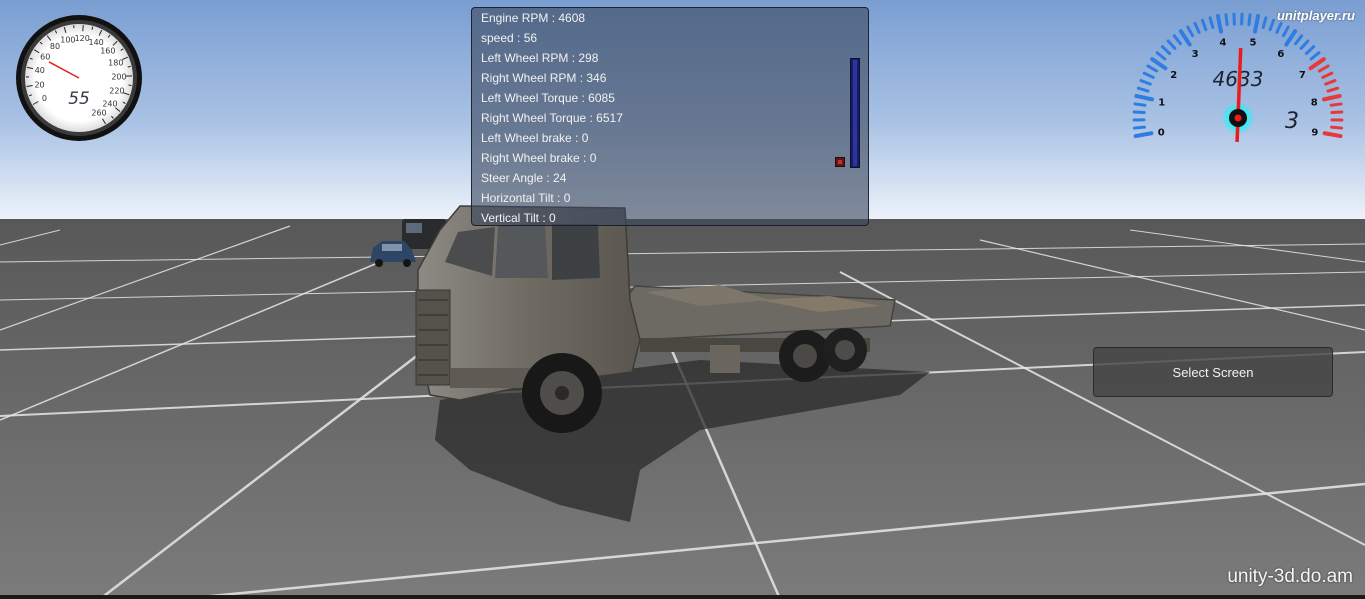 The height and width of the screenshot is (599, 1365). I want to click on info-line: Right Wheel RPM : 346, so click(544, 78).